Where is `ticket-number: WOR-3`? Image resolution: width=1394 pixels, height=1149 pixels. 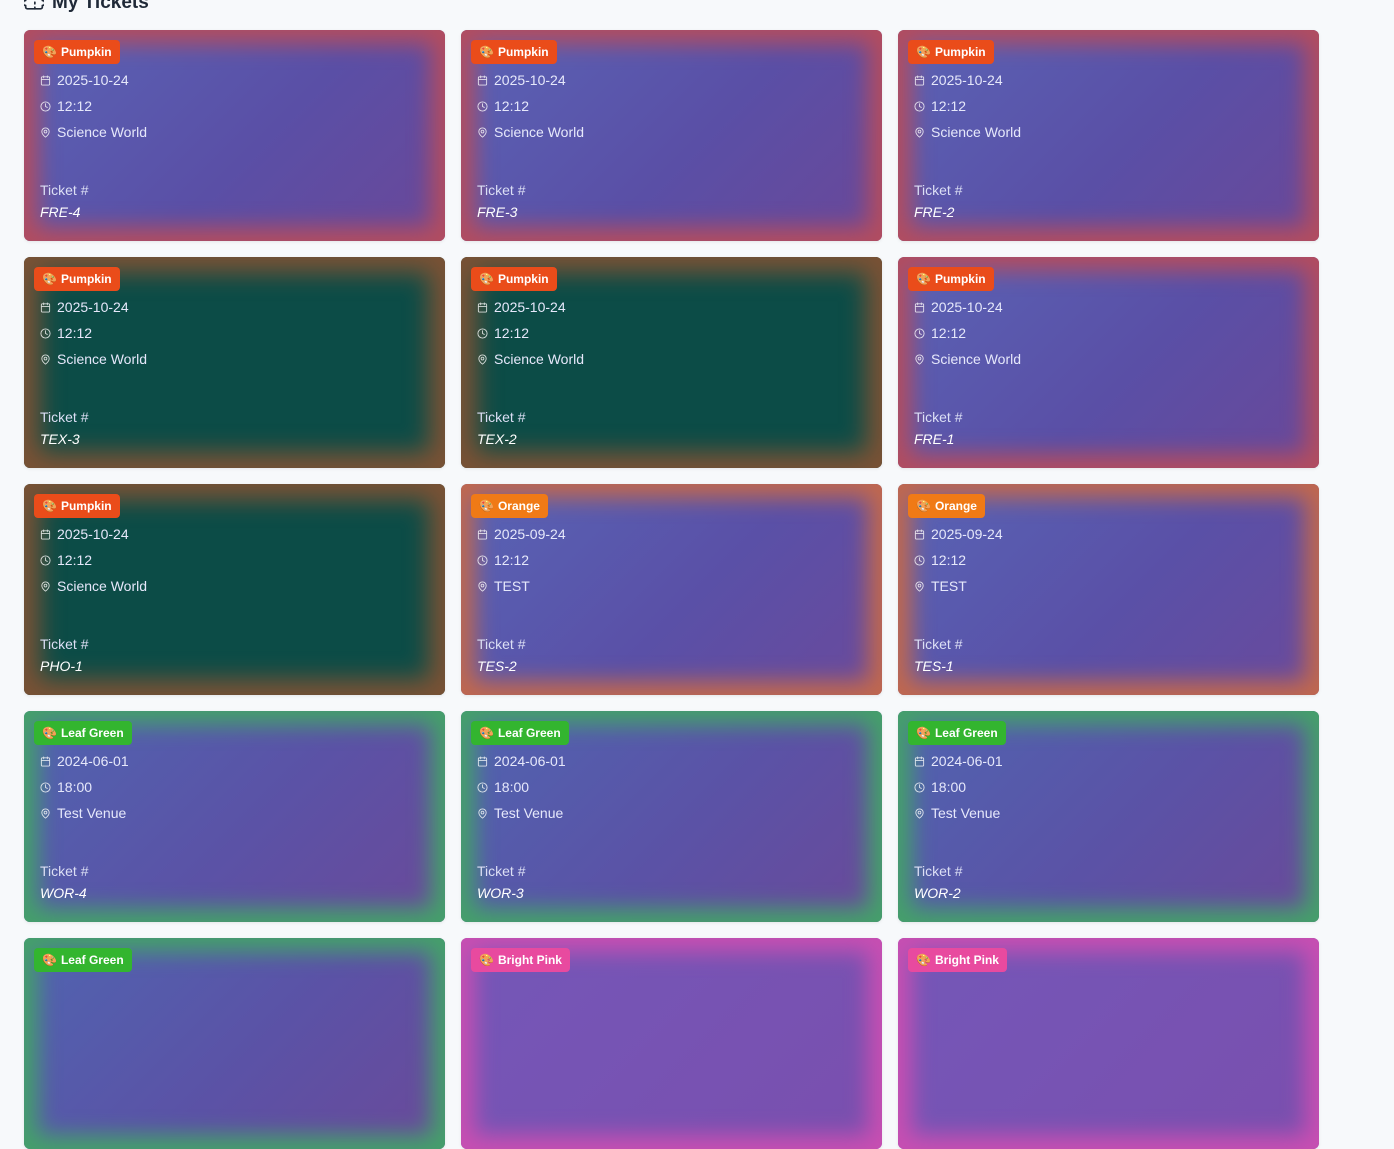 ticket-number: WOR-3 is located at coordinates (500, 893).